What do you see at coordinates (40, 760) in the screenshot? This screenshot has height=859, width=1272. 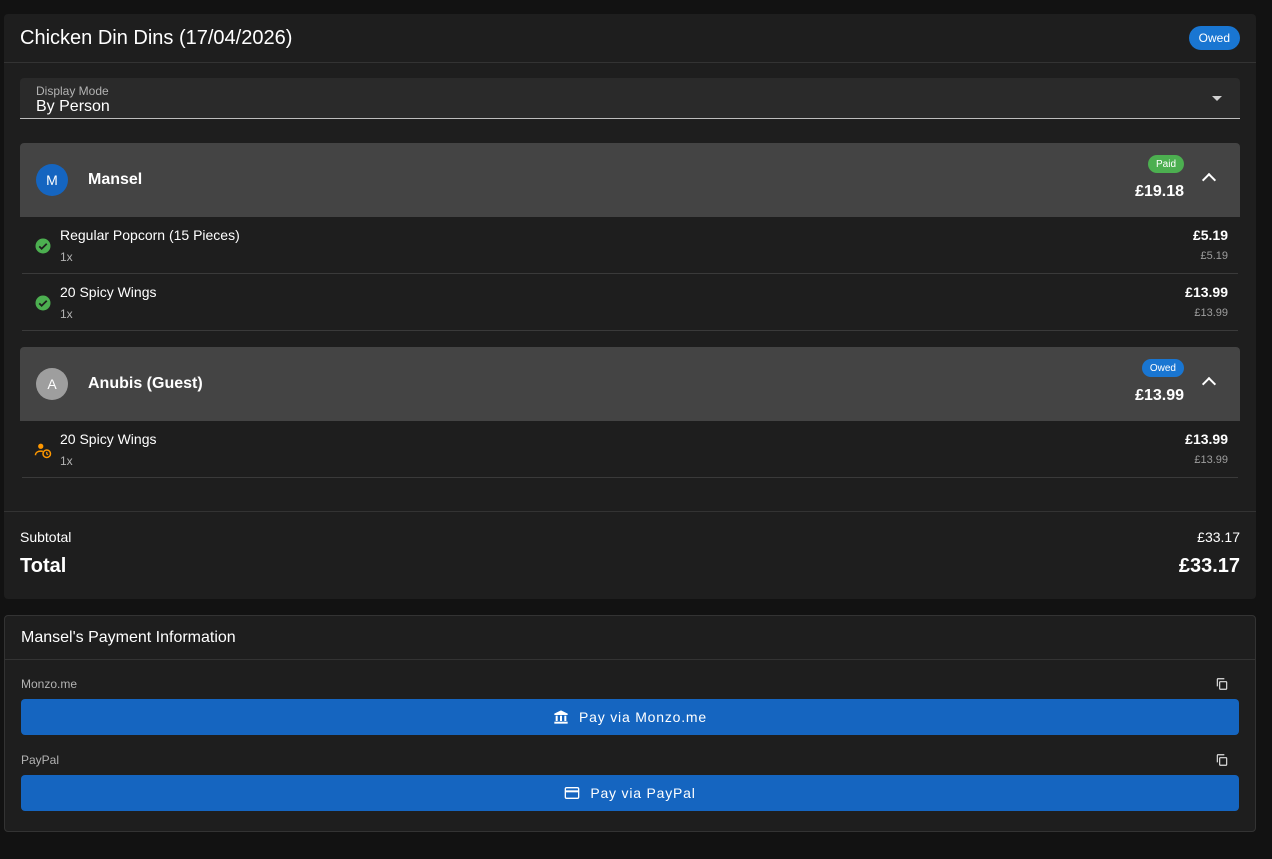 I see `paypal-label: PayPal` at bounding box center [40, 760].